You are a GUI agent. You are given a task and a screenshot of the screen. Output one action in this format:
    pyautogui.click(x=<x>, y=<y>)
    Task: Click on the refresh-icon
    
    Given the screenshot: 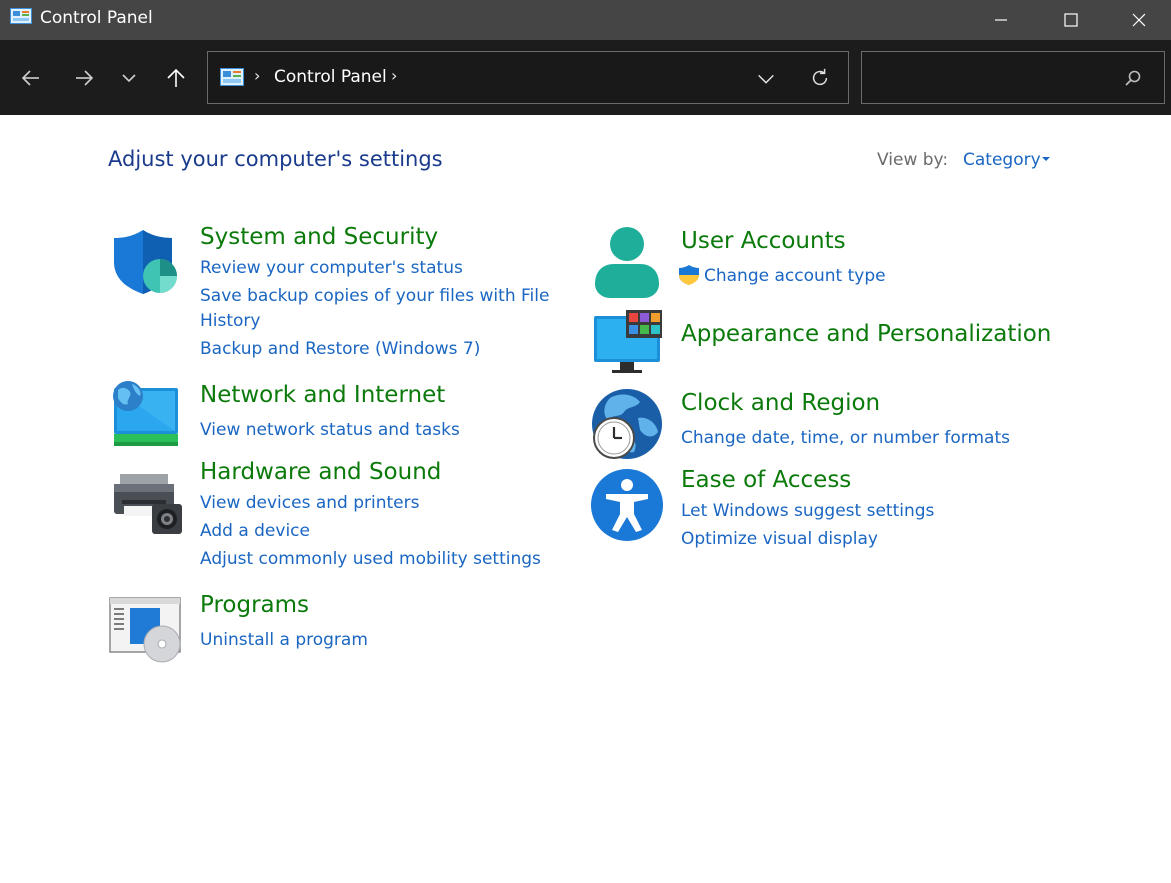 What is the action you would take?
    pyautogui.click(x=820, y=77)
    